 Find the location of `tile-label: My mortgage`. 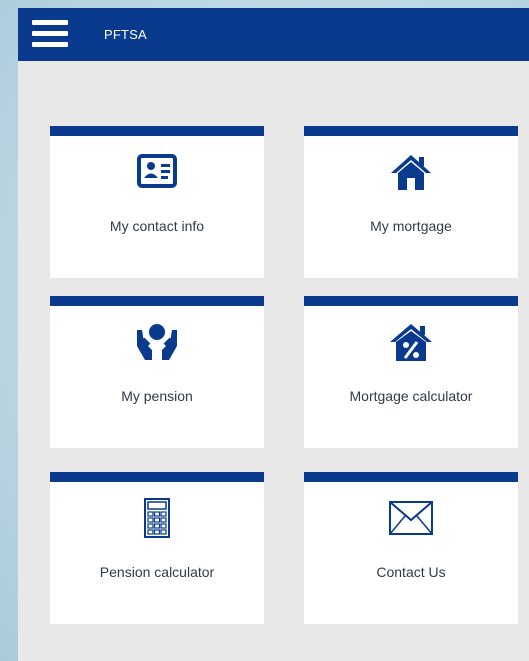

tile-label: My mortgage is located at coordinates (411, 226).